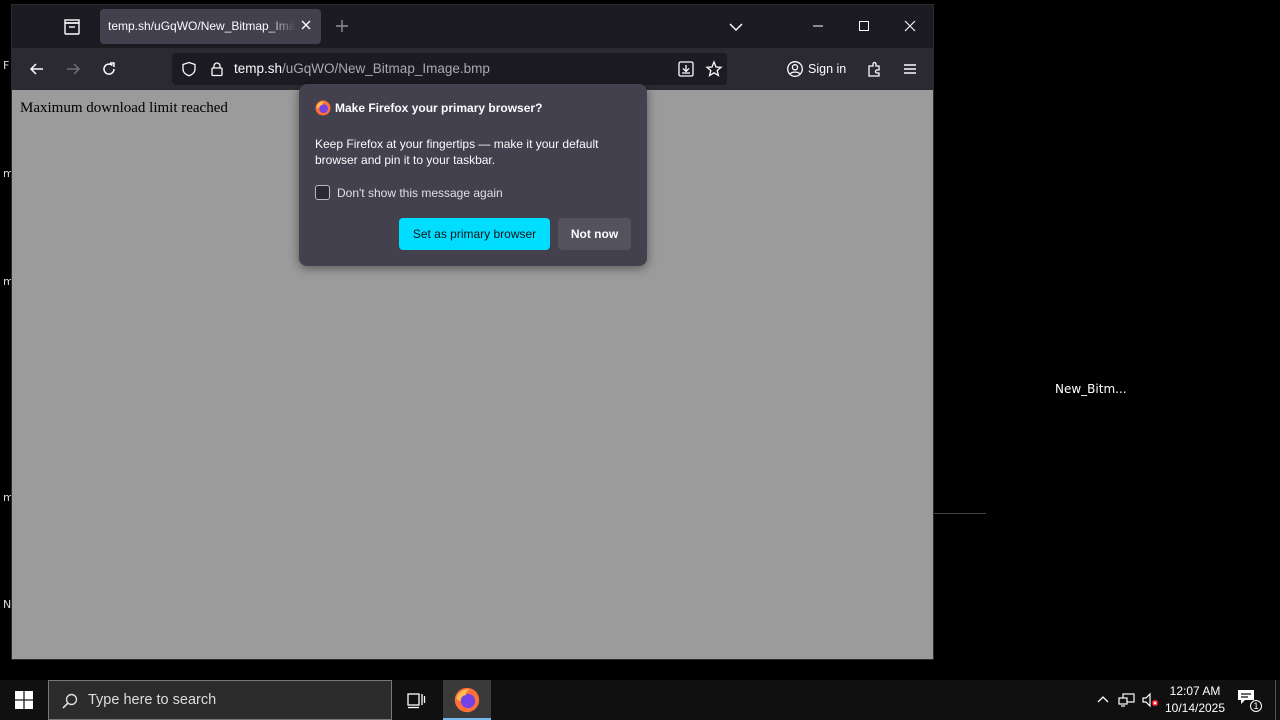 Image resolution: width=1280 pixels, height=720 pixels. What do you see at coordinates (1256, 706) in the screenshot?
I see `notification-count-badge: 1` at bounding box center [1256, 706].